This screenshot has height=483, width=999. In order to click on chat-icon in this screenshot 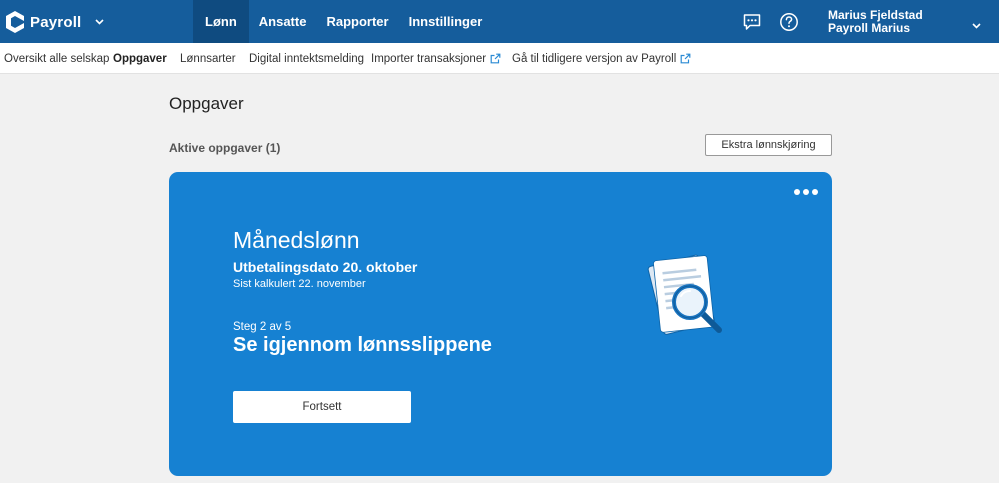, I will do `click(752, 22)`.